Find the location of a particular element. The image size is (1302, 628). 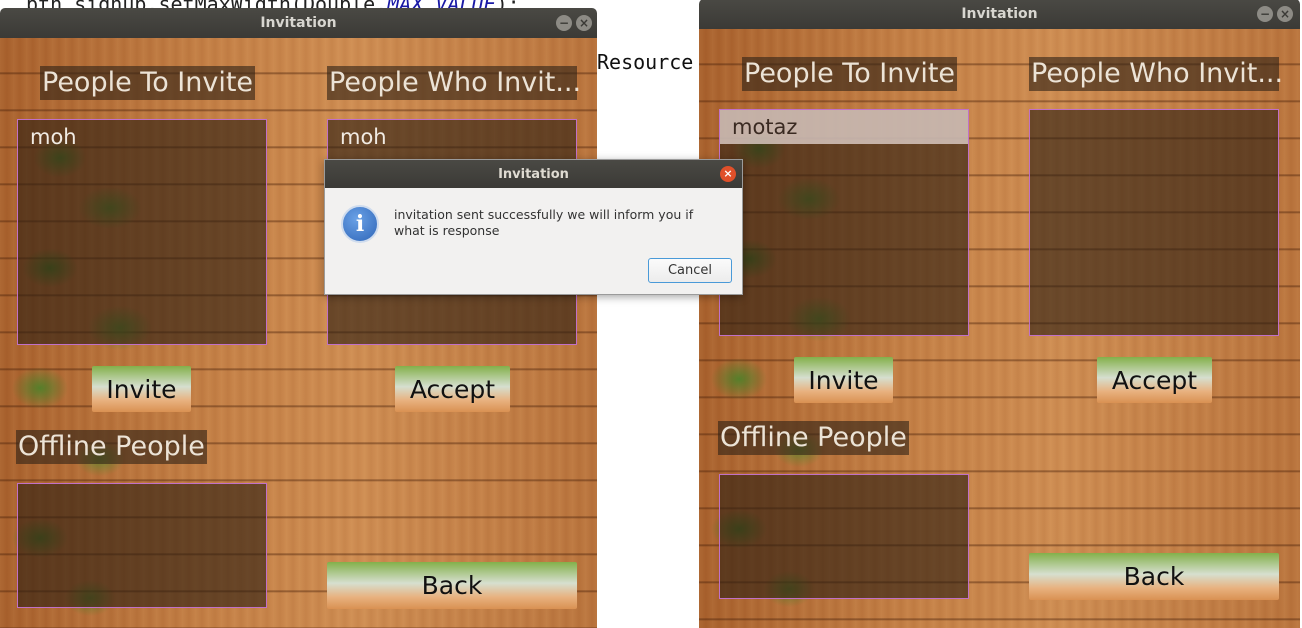

list-item: motaz is located at coordinates (844, 127).